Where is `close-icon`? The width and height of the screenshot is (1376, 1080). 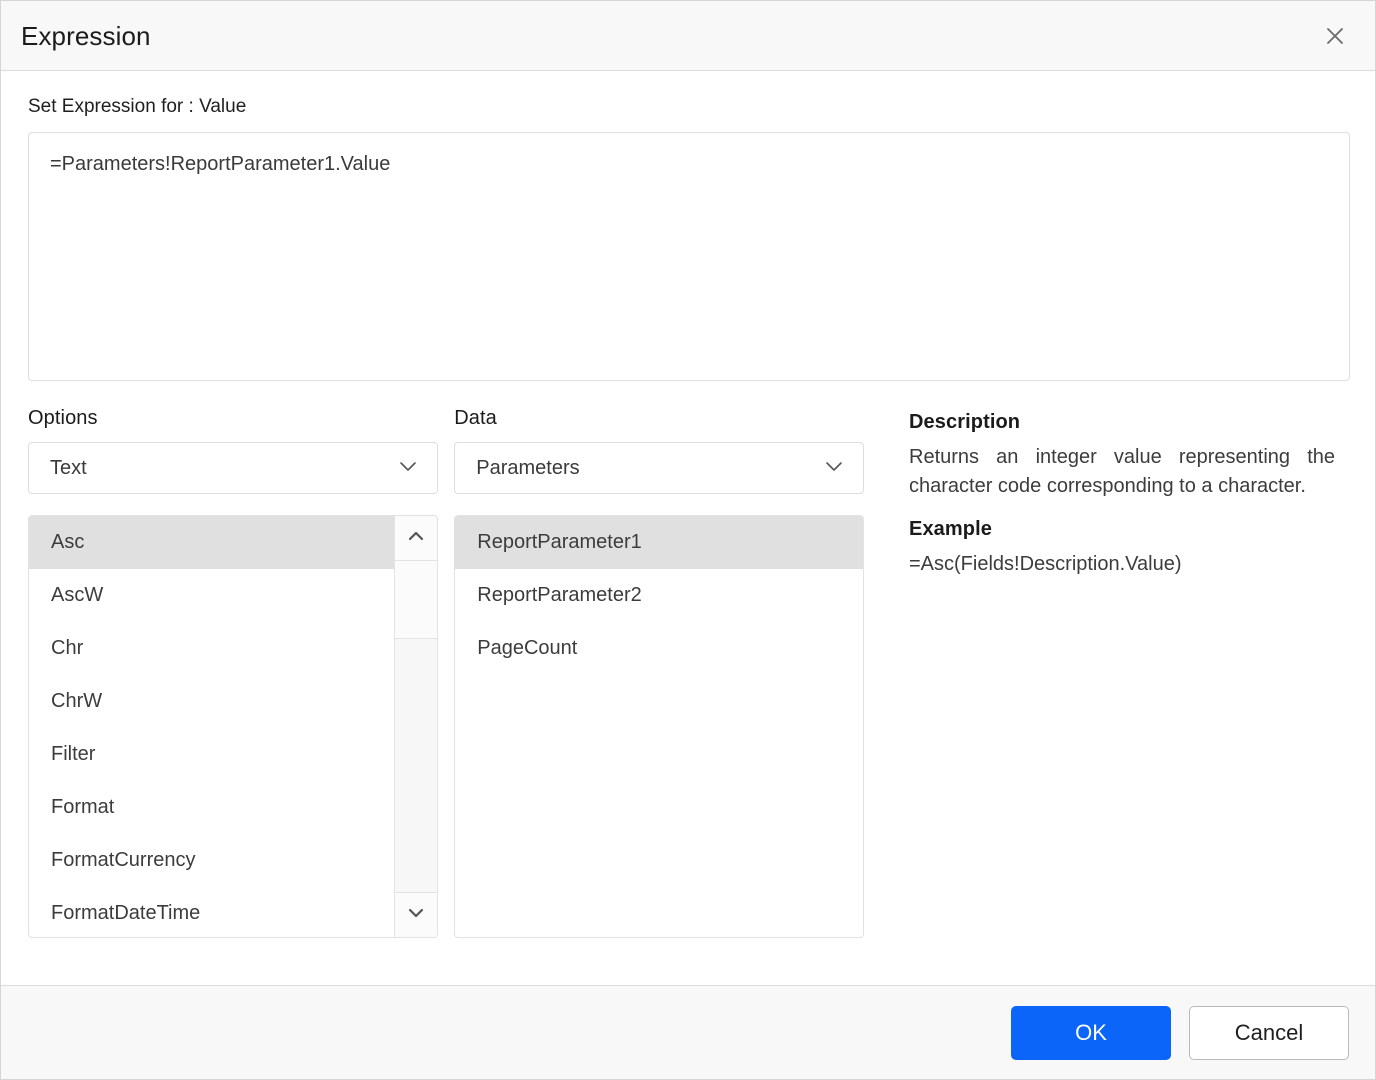
close-icon is located at coordinates (1335, 36).